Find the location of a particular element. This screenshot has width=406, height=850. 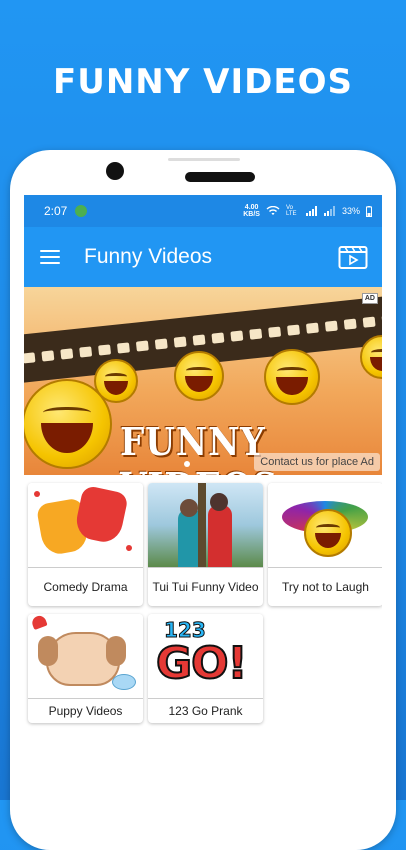

lte-label: Vo LTE is located at coordinates (291, 211).